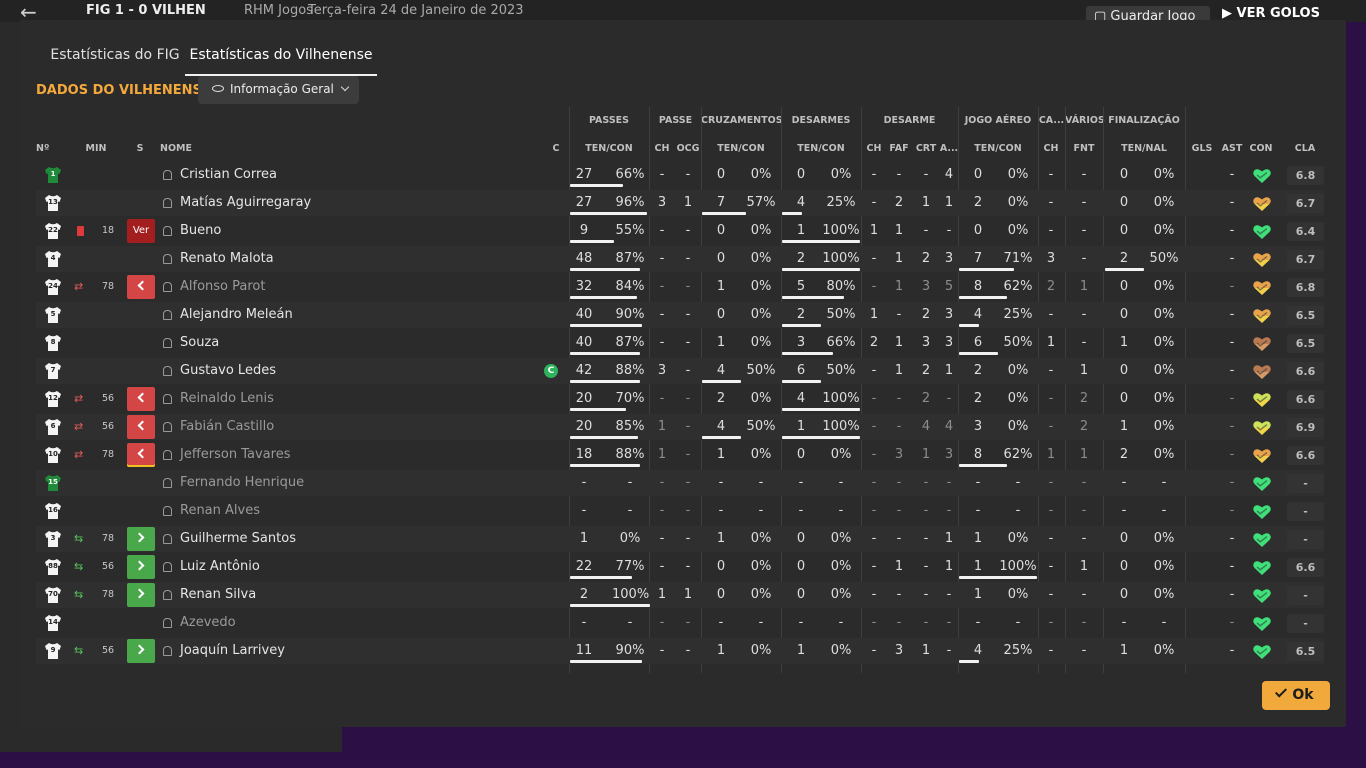 This screenshot has height=768, width=1366. Describe the element at coordinates (1271, 13) in the screenshot. I see `view-goals-button: ▶ VER GOLOS` at that location.